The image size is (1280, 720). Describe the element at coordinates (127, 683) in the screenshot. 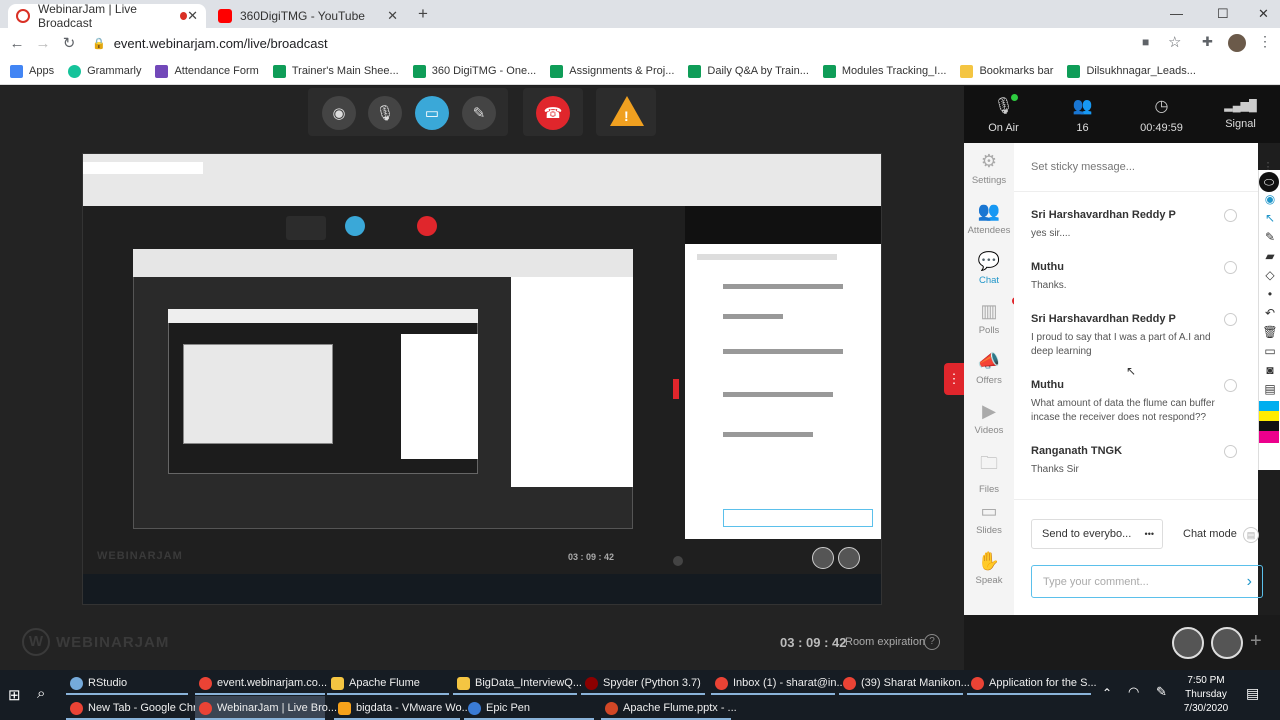

I see `taskbar-item: RStudio` at that location.